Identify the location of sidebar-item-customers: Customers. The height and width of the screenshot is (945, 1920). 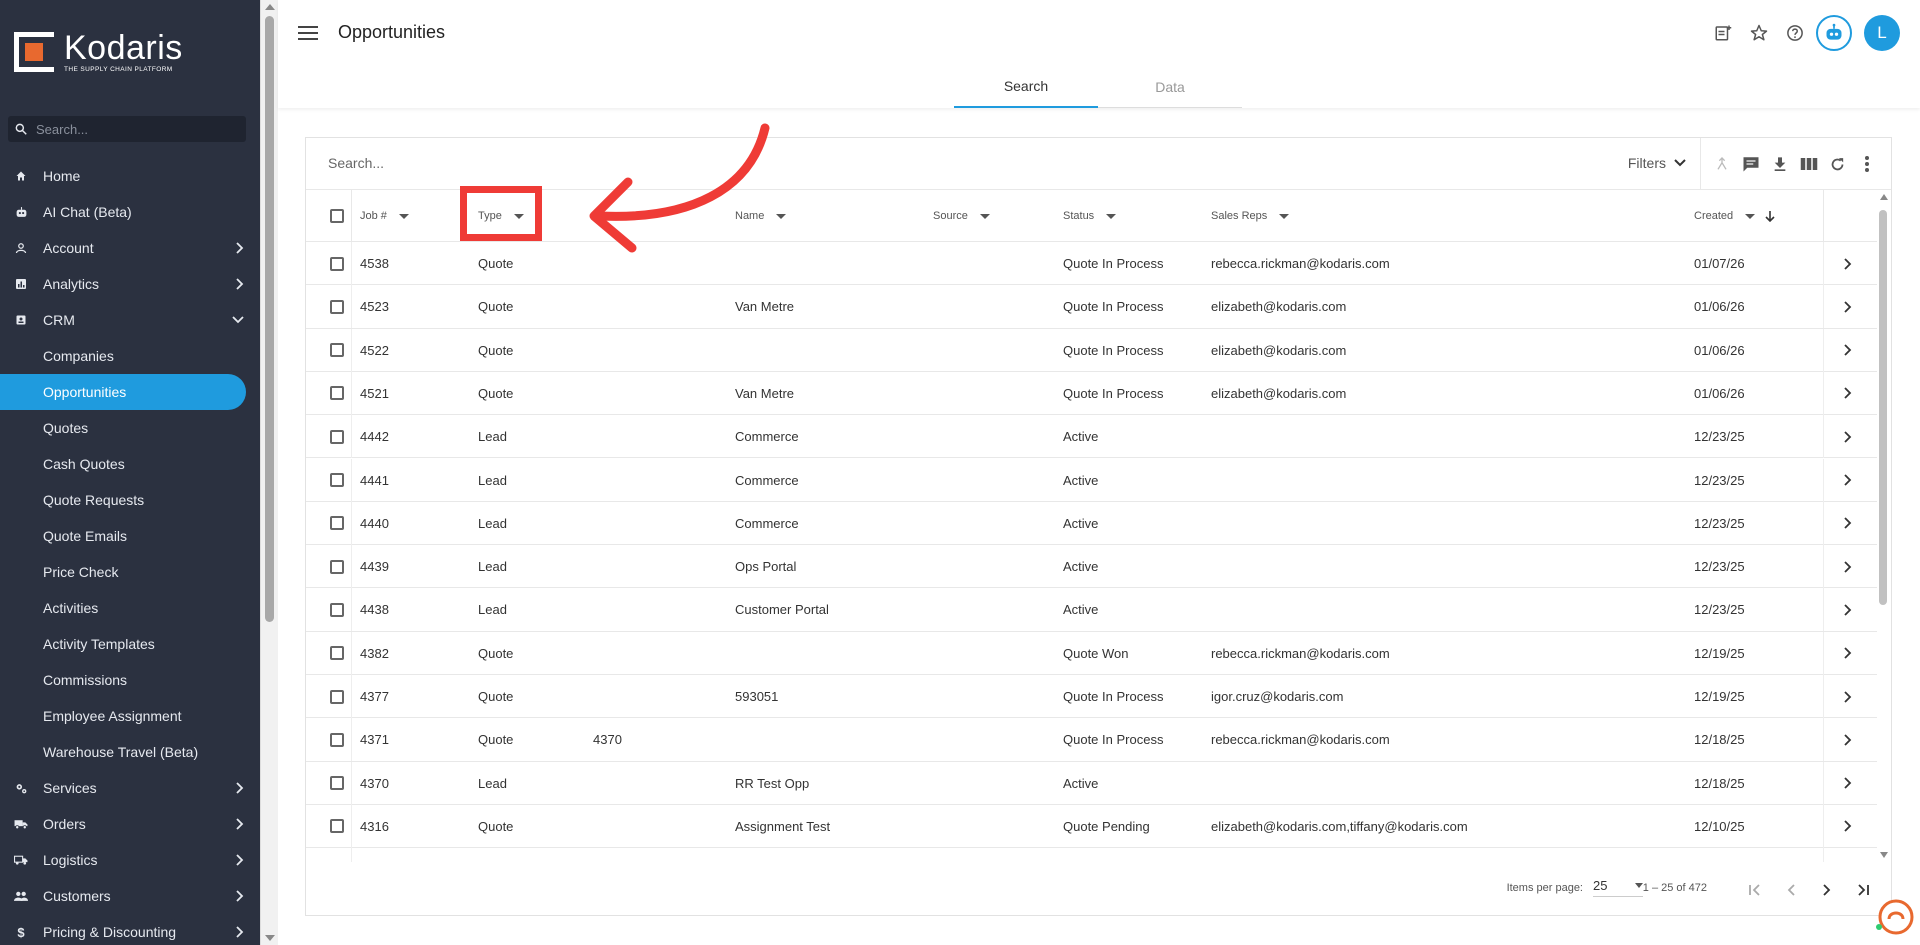
(130, 896).